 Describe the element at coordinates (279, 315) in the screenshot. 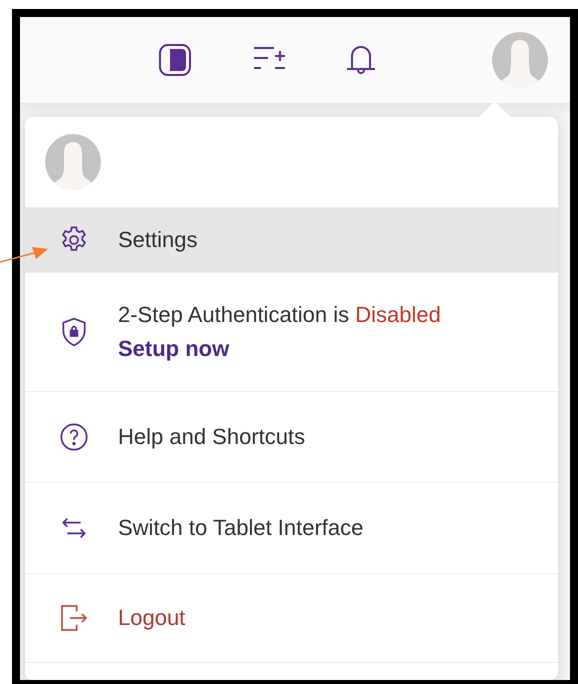

I see `auth-status-text: 2-Step Authentication is Disabled` at that location.